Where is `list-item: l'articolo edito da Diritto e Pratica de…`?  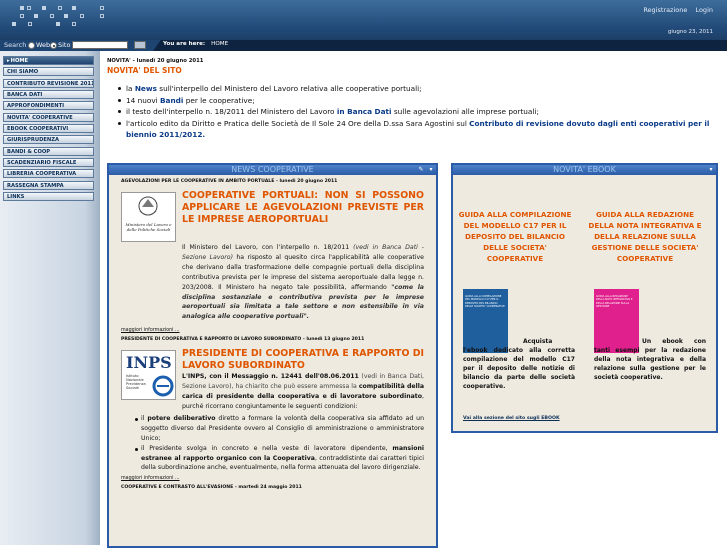
list-item: l'articolo edito da Diritto e Pratica de… is located at coordinates (418, 129).